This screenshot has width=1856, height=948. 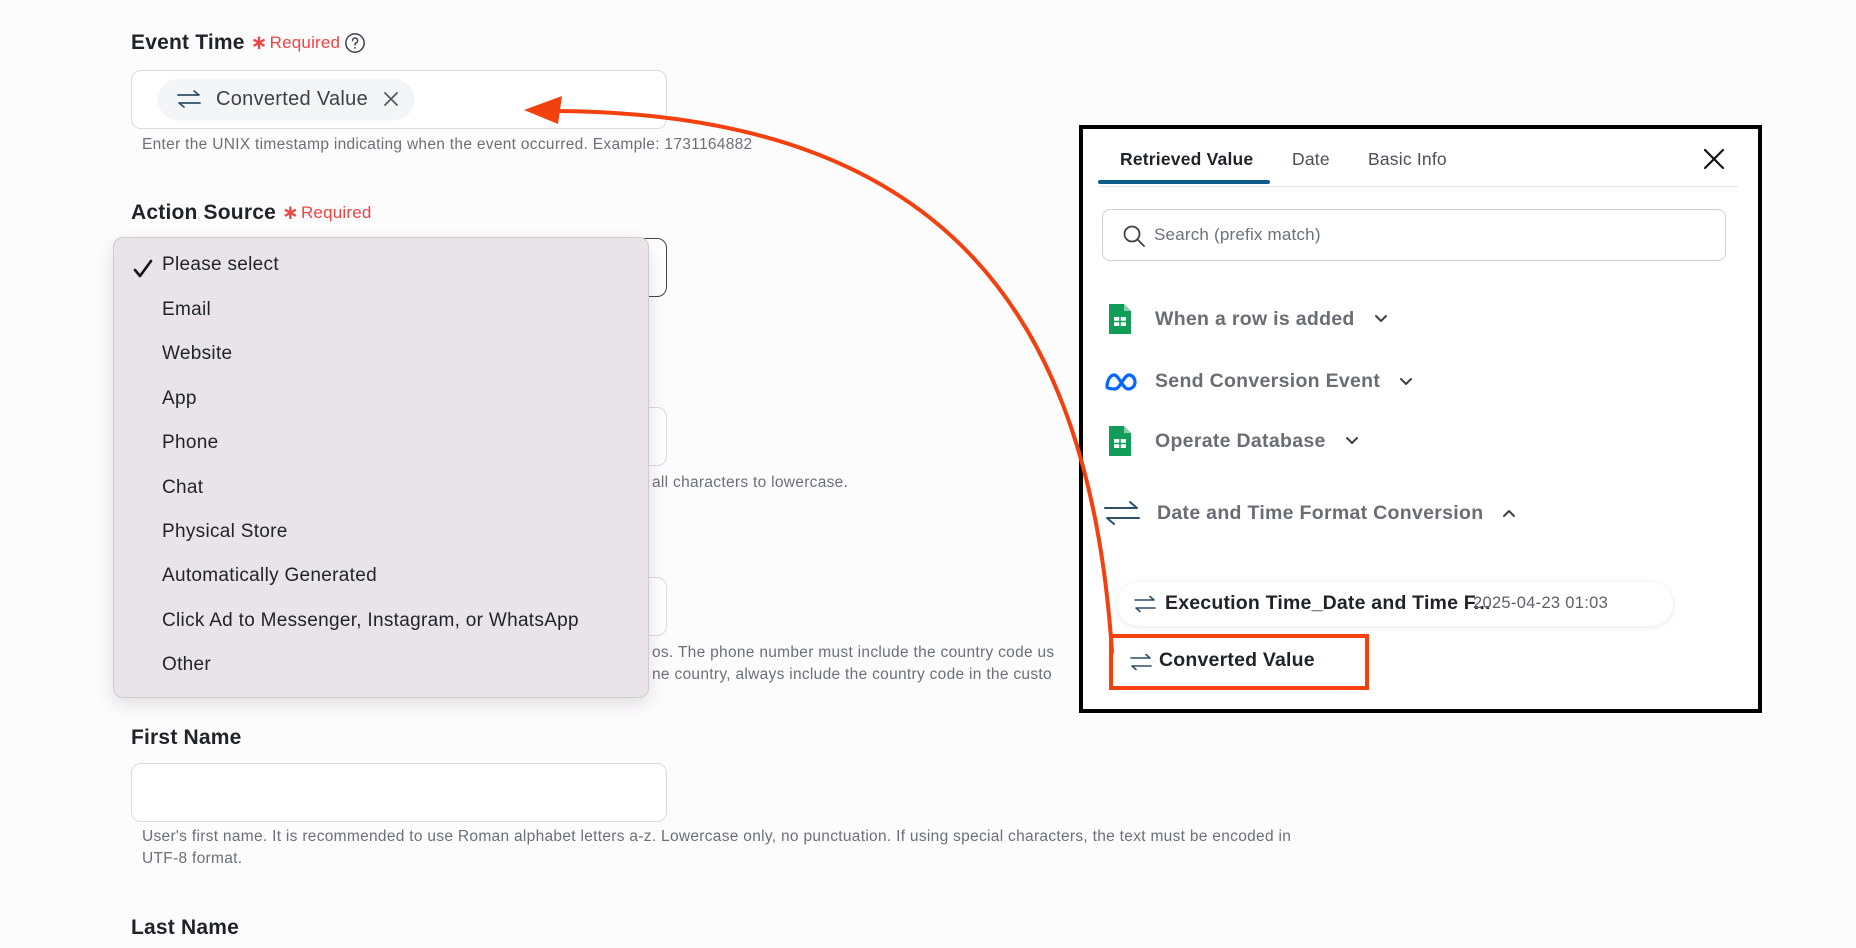 What do you see at coordinates (397, 399) in the screenshot?
I see `dropdown-option: App` at bounding box center [397, 399].